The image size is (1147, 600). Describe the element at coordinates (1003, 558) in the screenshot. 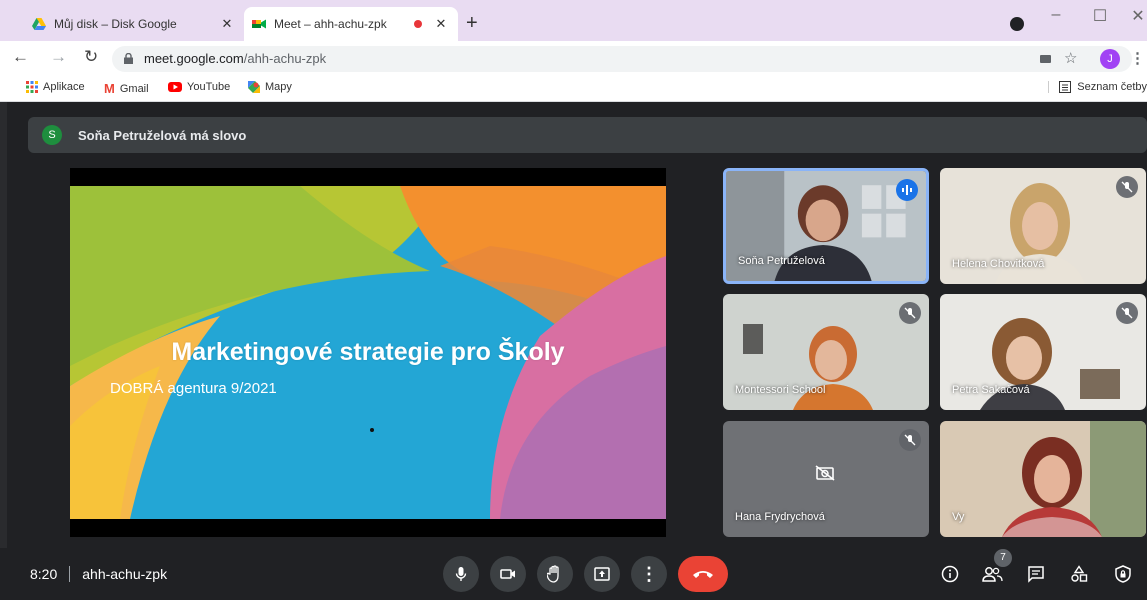

I see `participant-count-badge: 7` at that location.